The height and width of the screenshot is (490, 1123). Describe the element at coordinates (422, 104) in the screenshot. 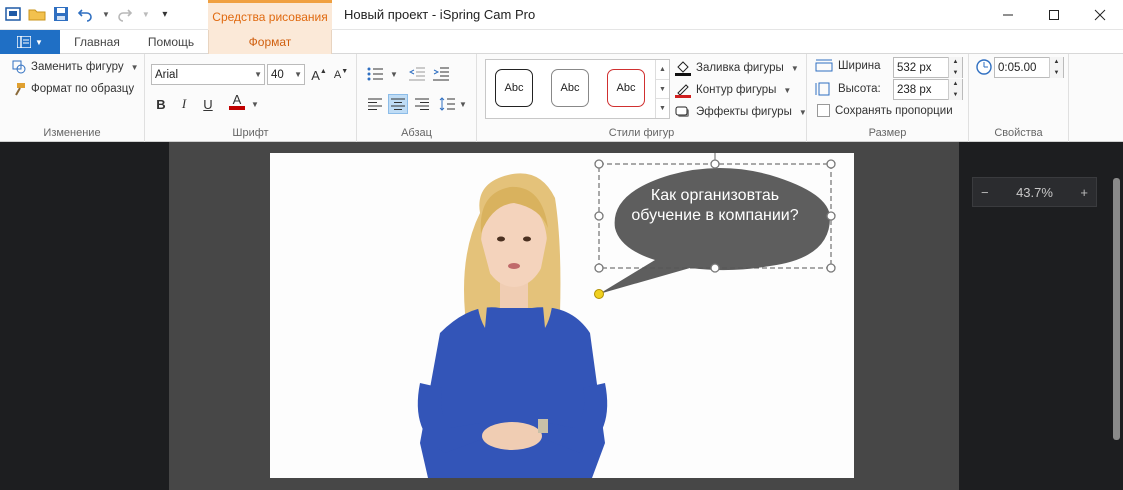

I see `align-right-icon` at that location.